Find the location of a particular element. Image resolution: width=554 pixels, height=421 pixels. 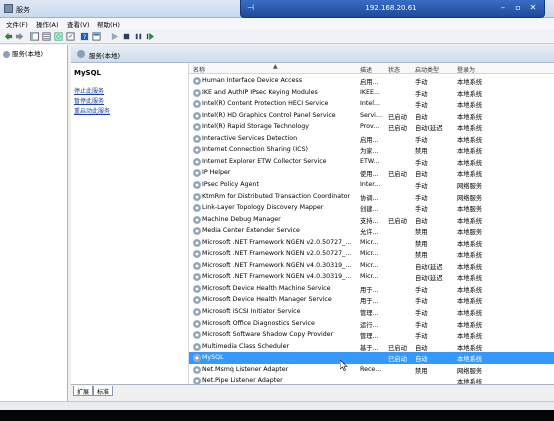

table-header: ▲ 名称 描述 状态 启动类型 登录为 is located at coordinates (371, 68).